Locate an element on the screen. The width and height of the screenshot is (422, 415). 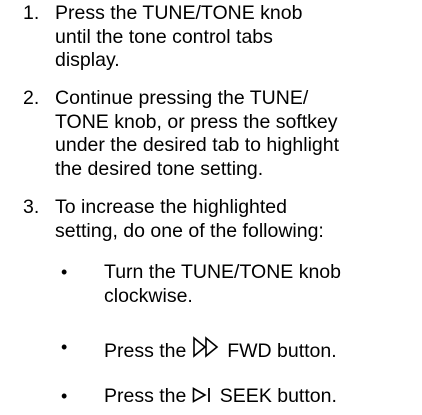
step-line: setting, do one of the following: is located at coordinates (189, 230).